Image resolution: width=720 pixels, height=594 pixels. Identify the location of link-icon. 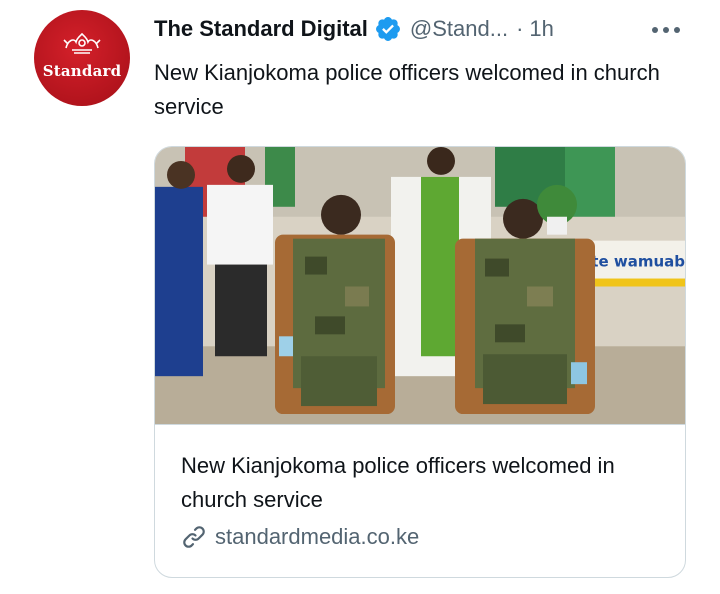
(194, 537).